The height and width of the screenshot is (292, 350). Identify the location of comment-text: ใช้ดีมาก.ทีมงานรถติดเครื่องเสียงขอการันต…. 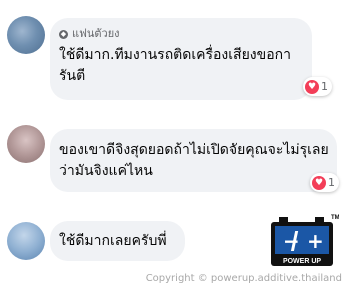
(175, 65).